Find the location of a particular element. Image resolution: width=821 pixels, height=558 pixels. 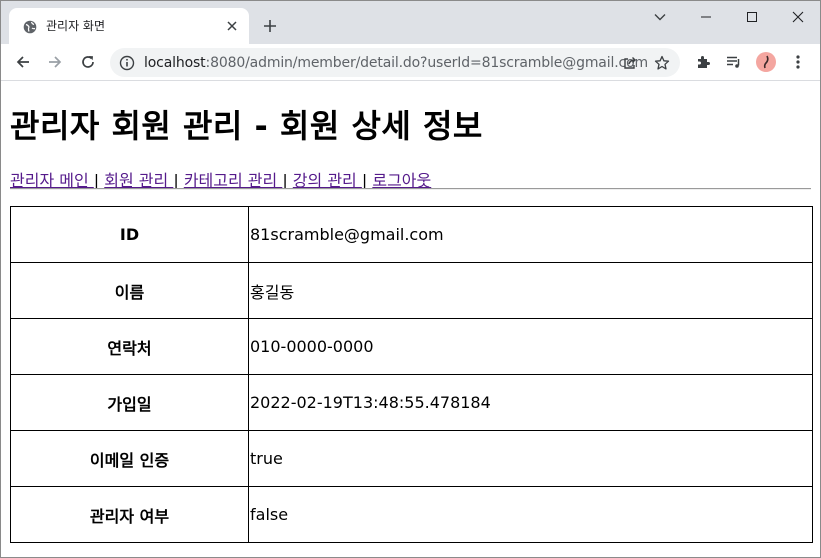

field-label: 연락처 is located at coordinates (129, 346).